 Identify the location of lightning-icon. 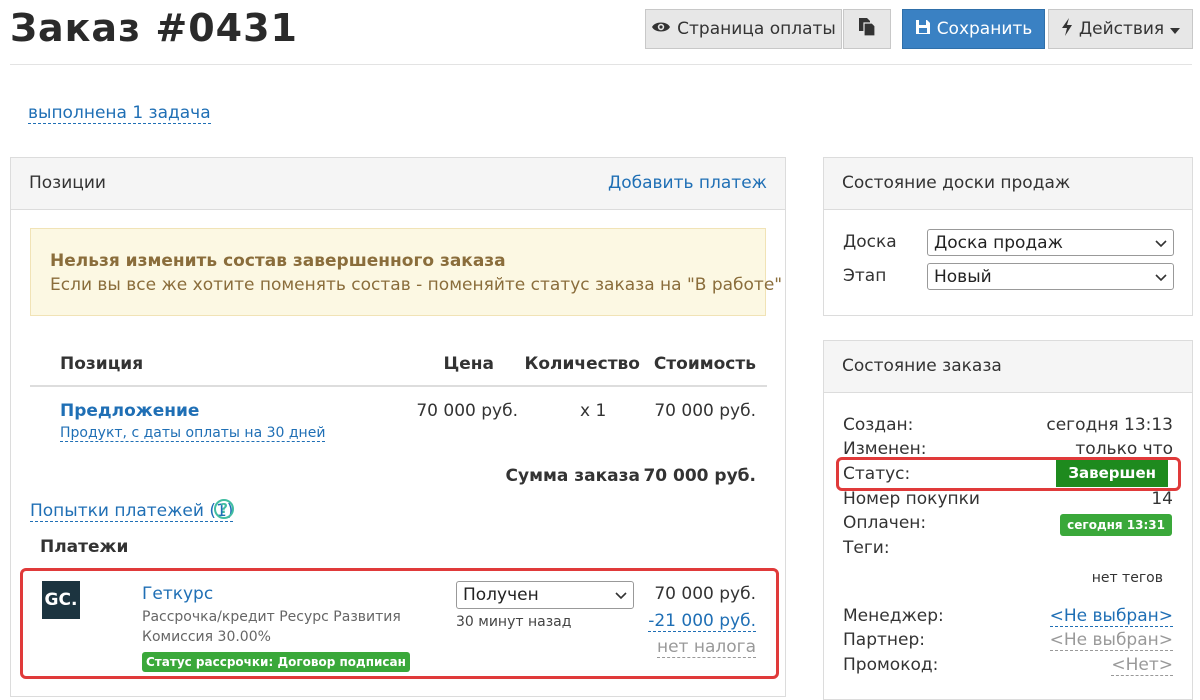
(1067, 29).